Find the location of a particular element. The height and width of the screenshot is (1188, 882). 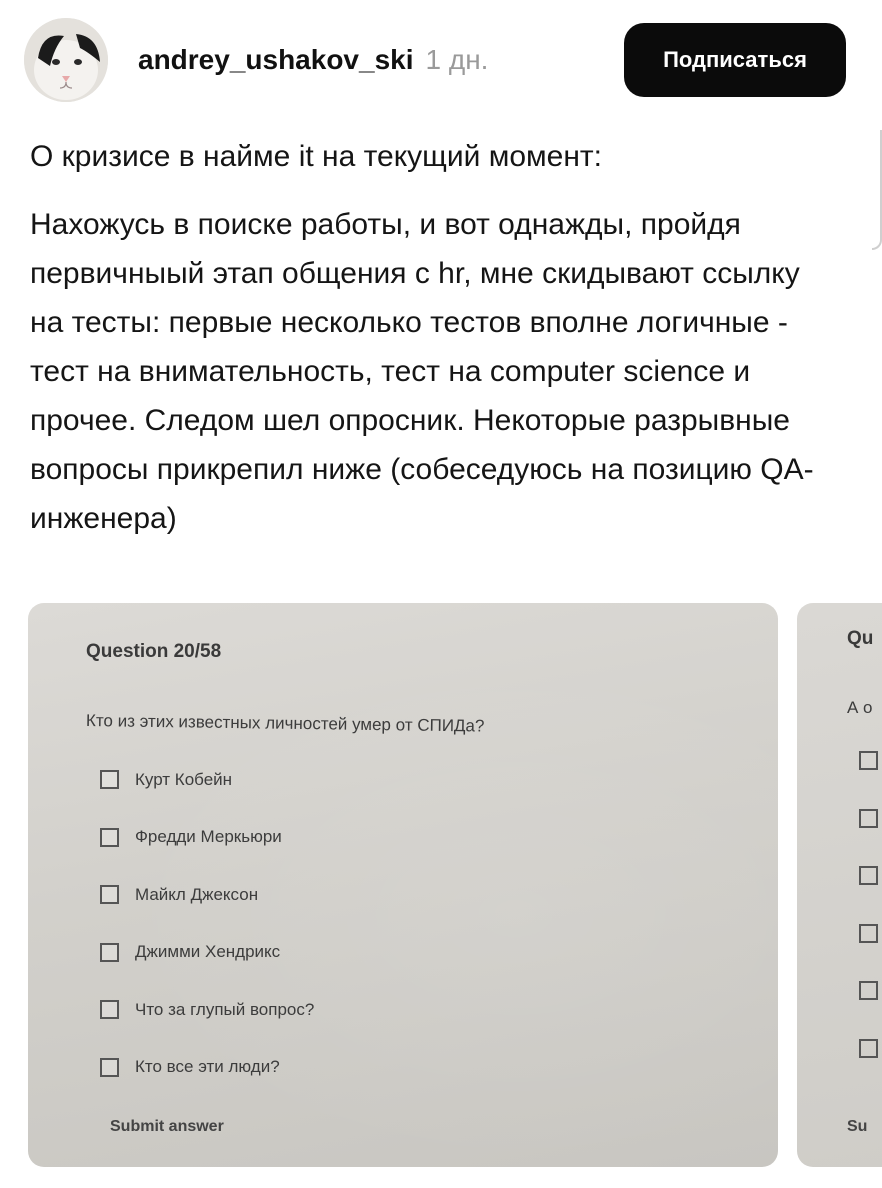

question-header: Qu is located at coordinates (860, 638).